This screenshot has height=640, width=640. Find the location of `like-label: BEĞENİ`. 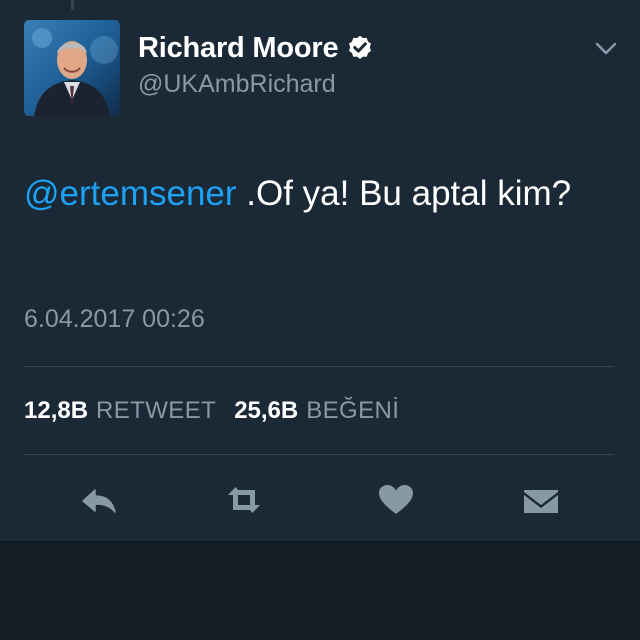

like-label: BEĞENİ is located at coordinates (352, 411).